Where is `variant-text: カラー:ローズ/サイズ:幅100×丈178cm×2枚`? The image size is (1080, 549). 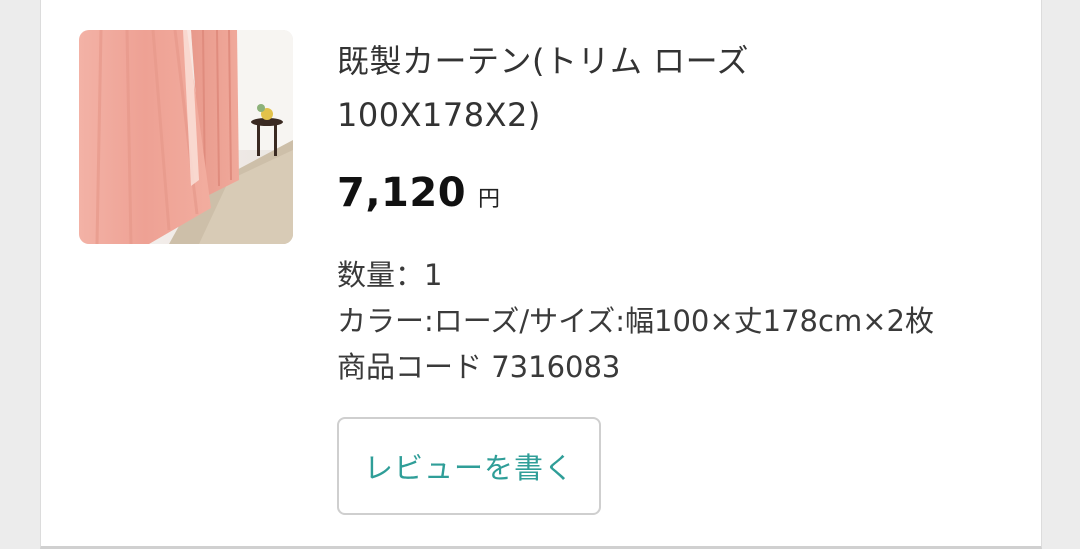 variant-text: カラー:ローズ/サイズ:幅100×丈178cm×2枚 is located at coordinates (635, 321).